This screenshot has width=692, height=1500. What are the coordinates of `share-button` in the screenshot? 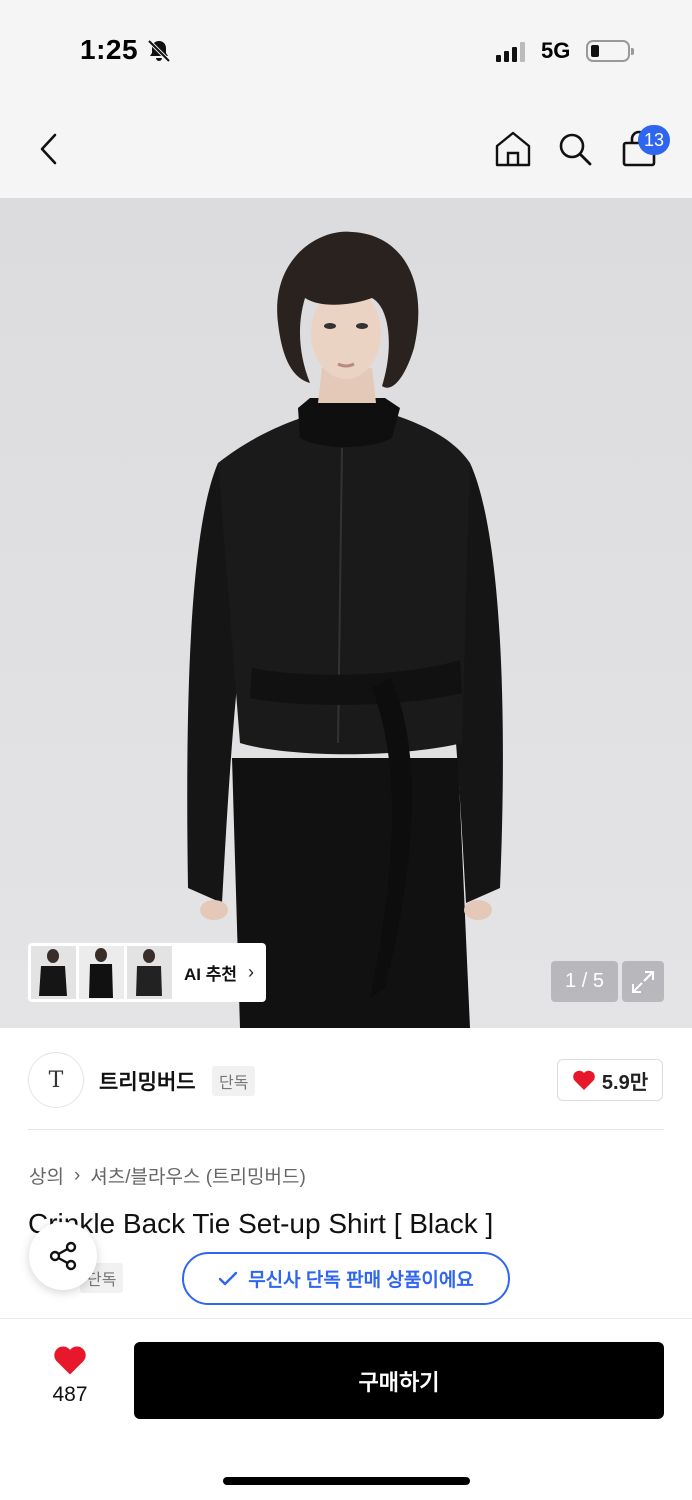 It's located at (63, 1256).